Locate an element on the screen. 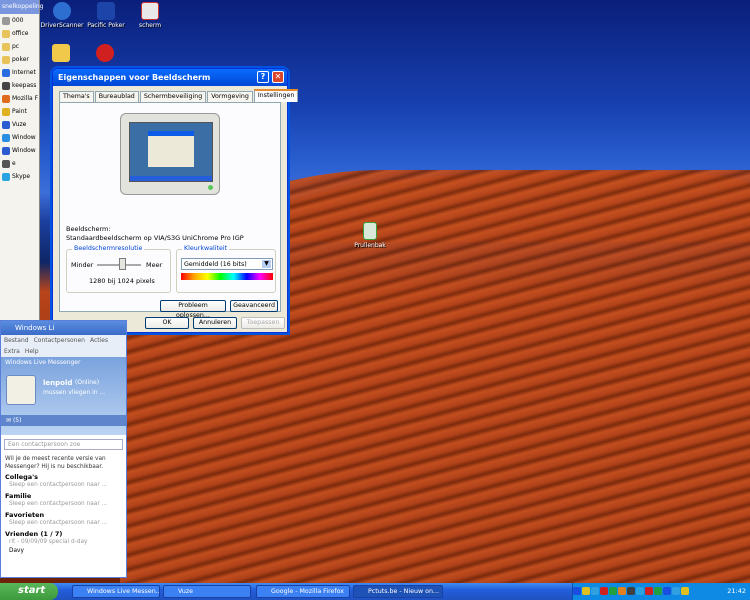 This screenshot has width=750, height=600. quicklaunch-item: Paint is located at coordinates (19, 111).